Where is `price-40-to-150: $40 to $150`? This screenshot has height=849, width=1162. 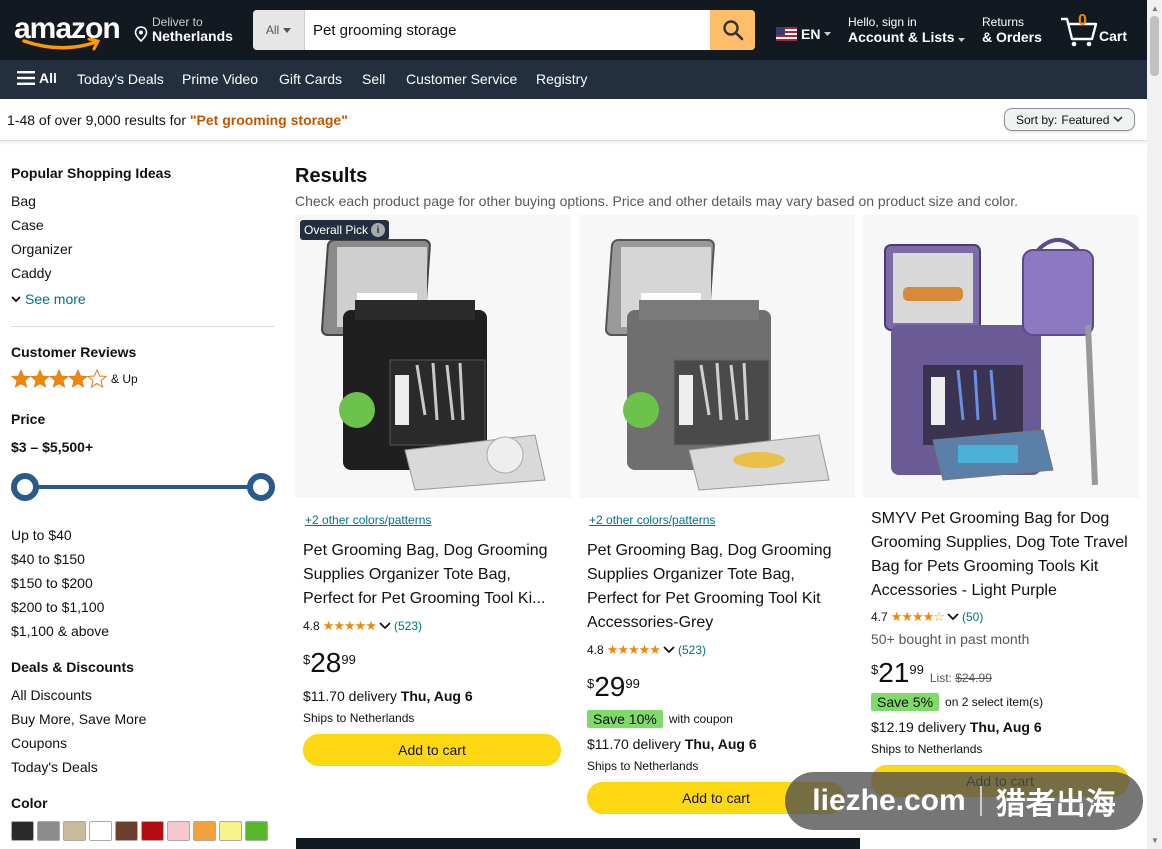
price-40-to-150: $40 to $150 is located at coordinates (48, 559).